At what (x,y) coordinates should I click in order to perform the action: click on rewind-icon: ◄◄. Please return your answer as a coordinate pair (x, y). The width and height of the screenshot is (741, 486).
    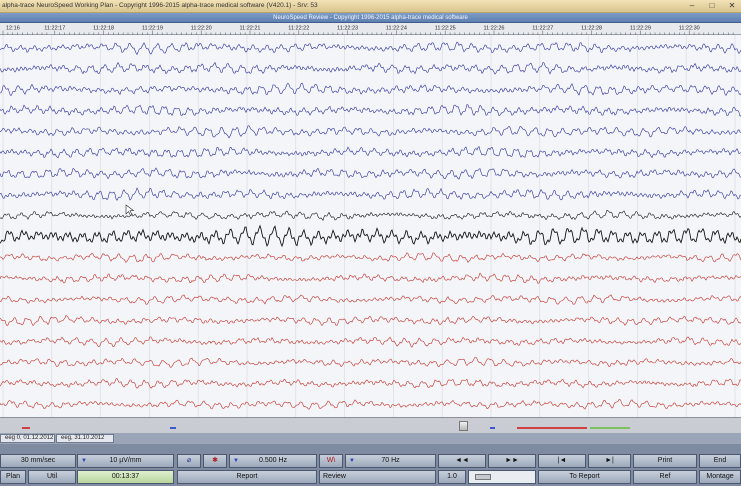
    Looking at the image, I should click on (462, 460).